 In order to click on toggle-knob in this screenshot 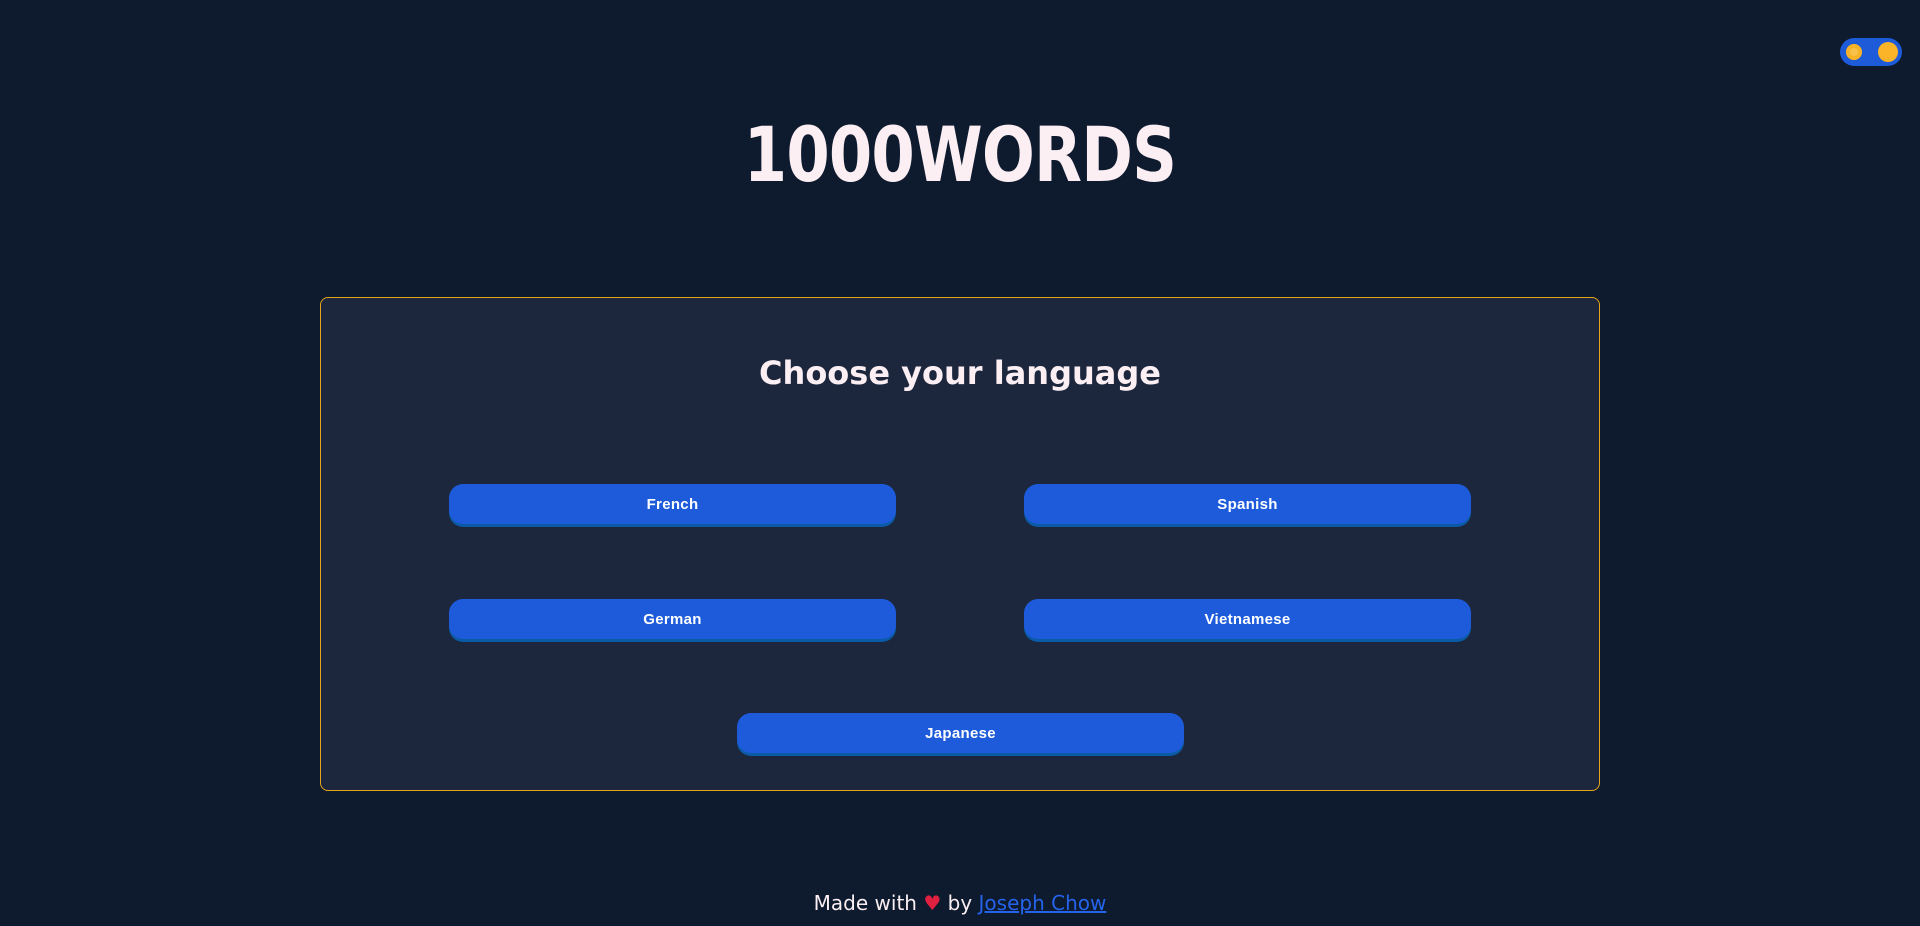, I will do `click(1888, 52)`.